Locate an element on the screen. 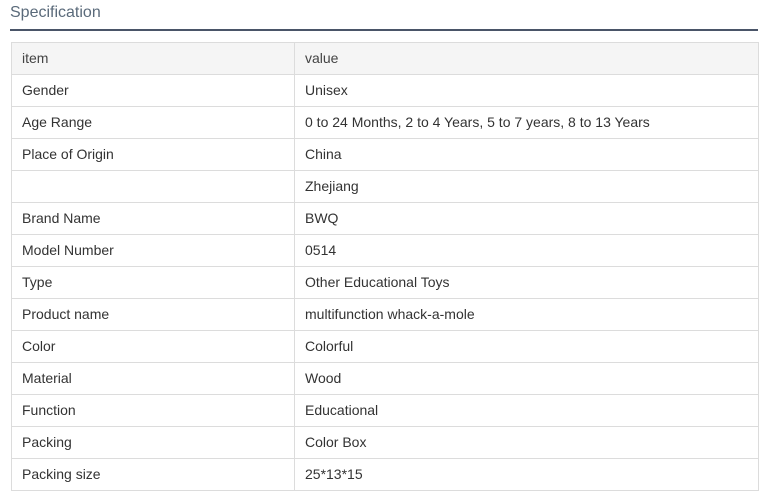 The width and height of the screenshot is (768, 491). row-value: Other Educational Toys is located at coordinates (526, 282).